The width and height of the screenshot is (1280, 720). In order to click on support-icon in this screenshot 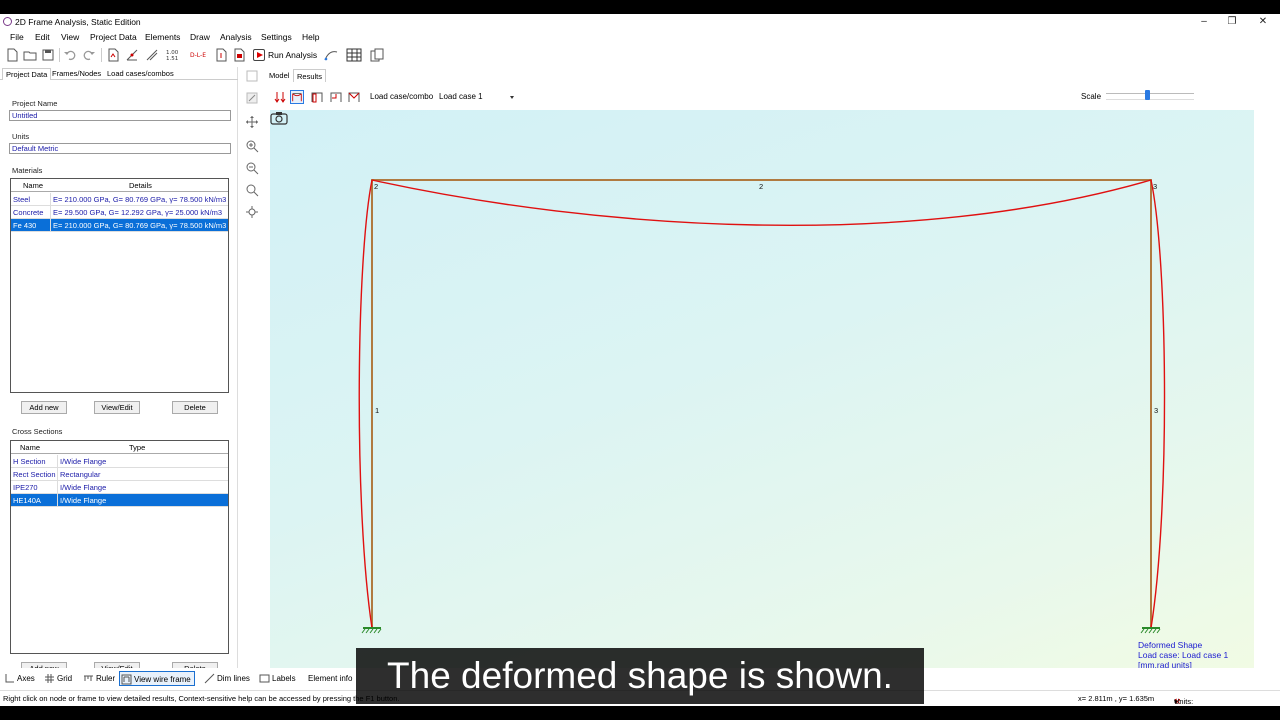, I will do `click(152, 55)`.